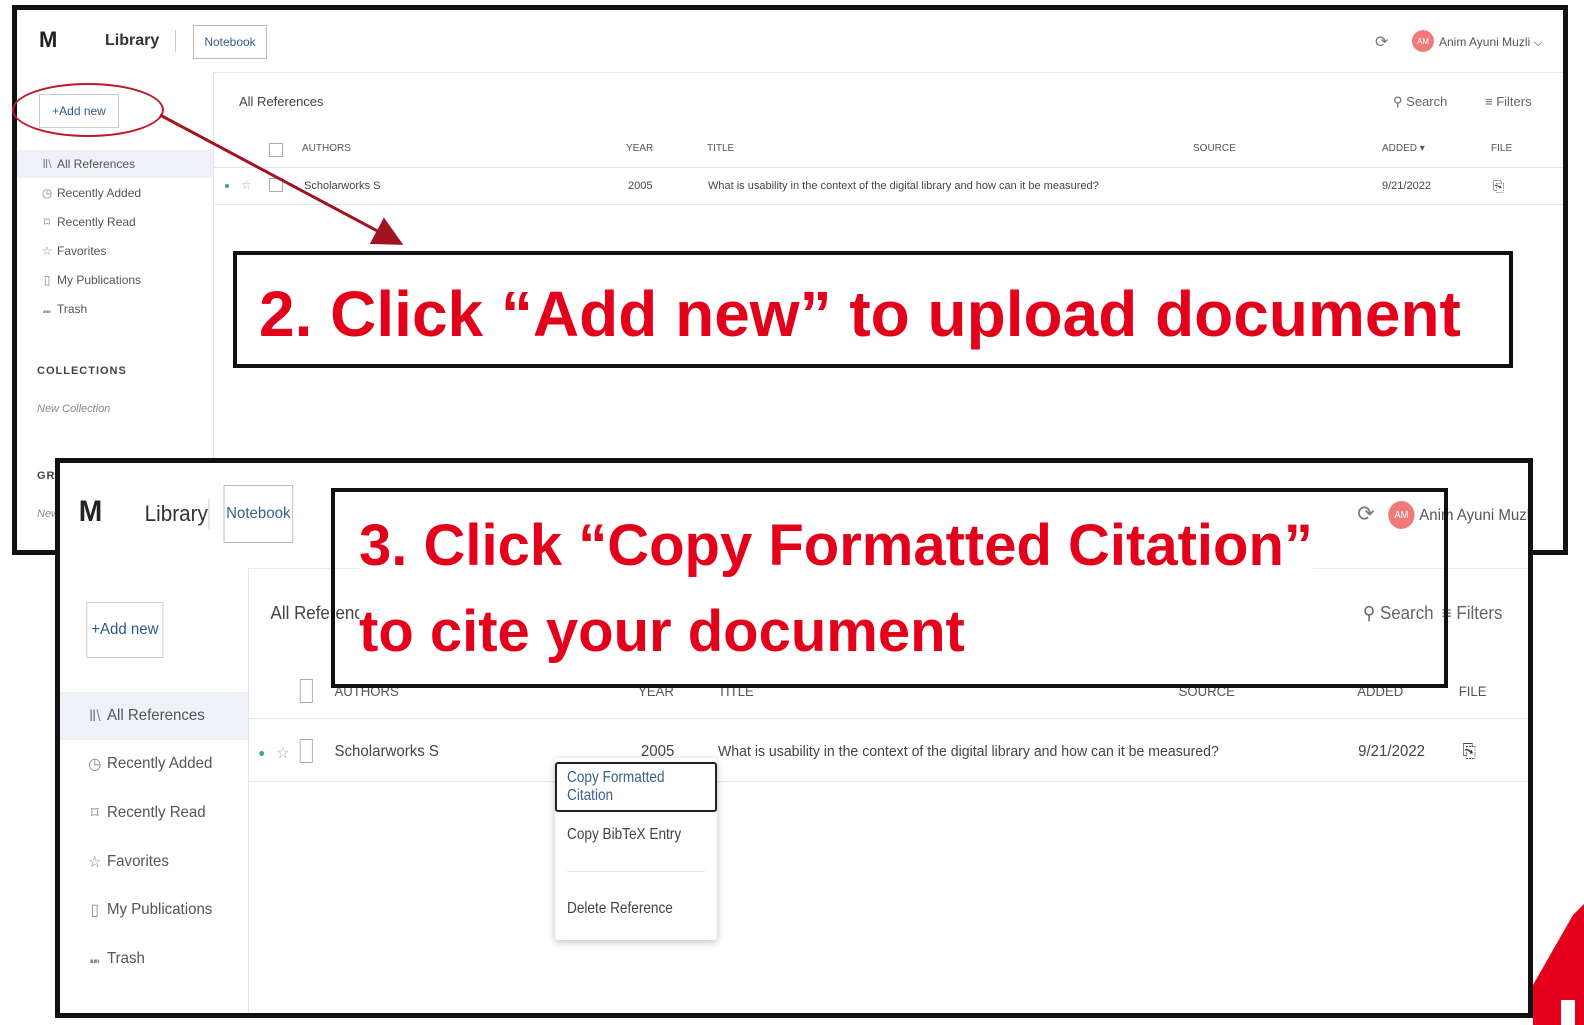 The height and width of the screenshot is (1025, 1584). What do you see at coordinates (306, 751) in the screenshot?
I see `row-checkbox` at bounding box center [306, 751].